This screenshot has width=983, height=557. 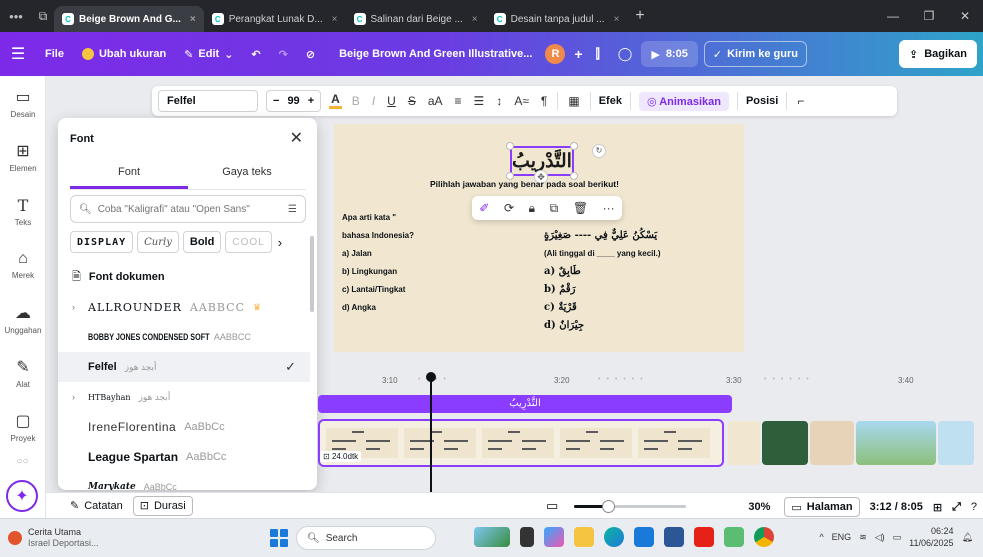 I want to click on scrollbar, so click(x=312, y=274).